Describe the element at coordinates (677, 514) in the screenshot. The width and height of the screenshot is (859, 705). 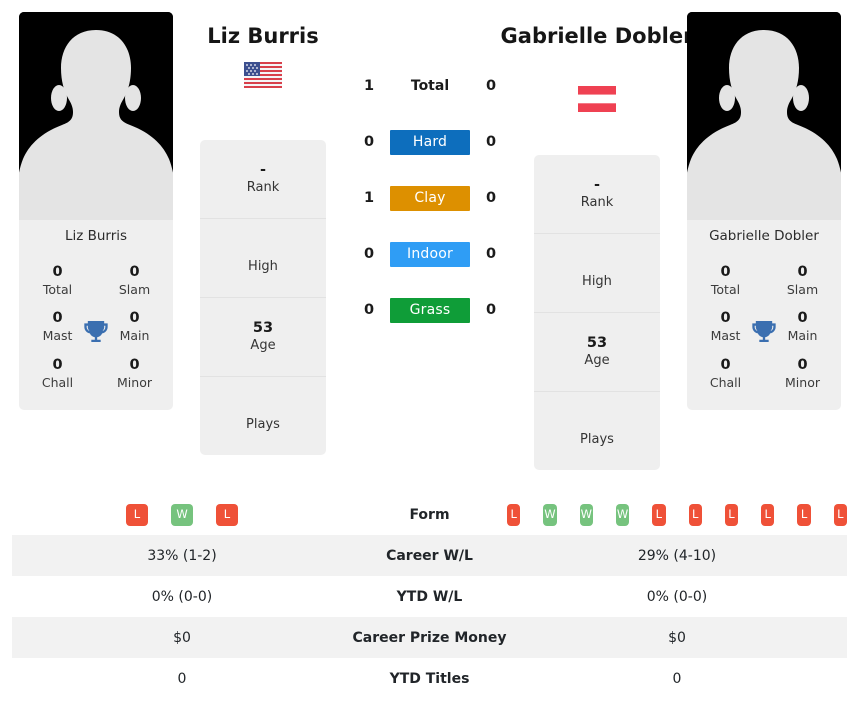
I see `form-strip-right: LWWWLLLLLL` at that location.